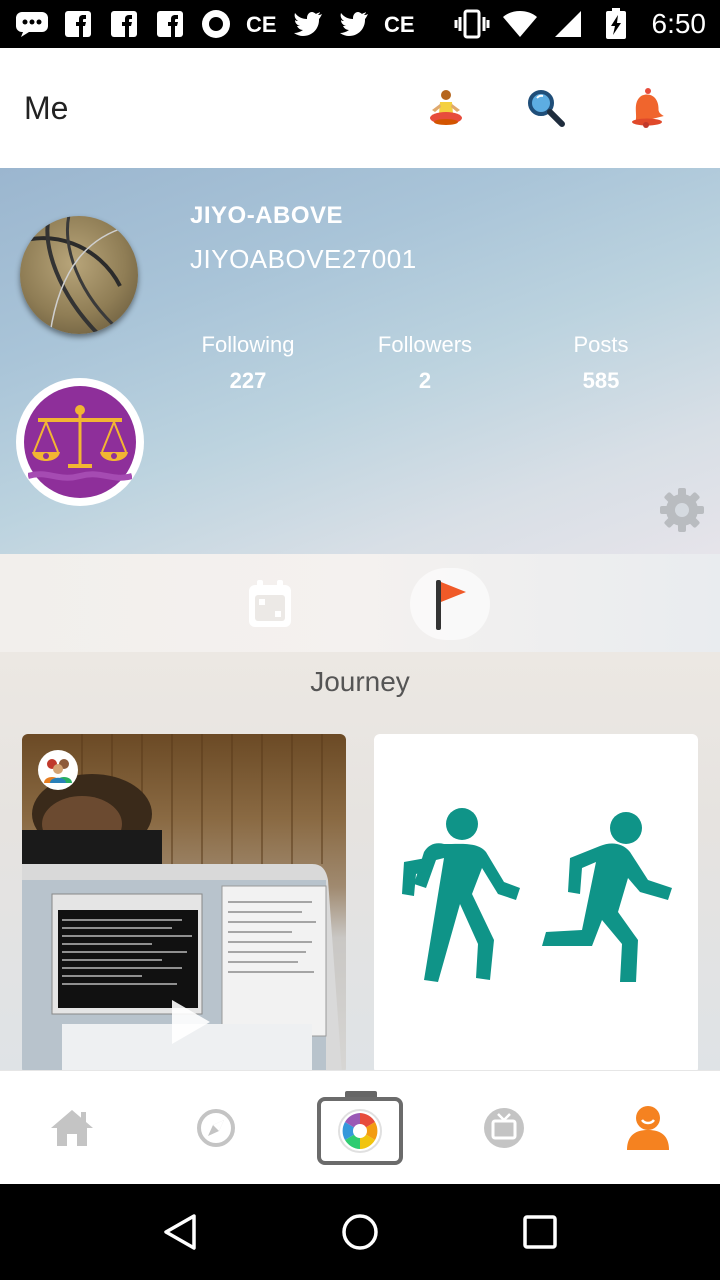  I want to click on circle-home-icon, so click(360, 1232).